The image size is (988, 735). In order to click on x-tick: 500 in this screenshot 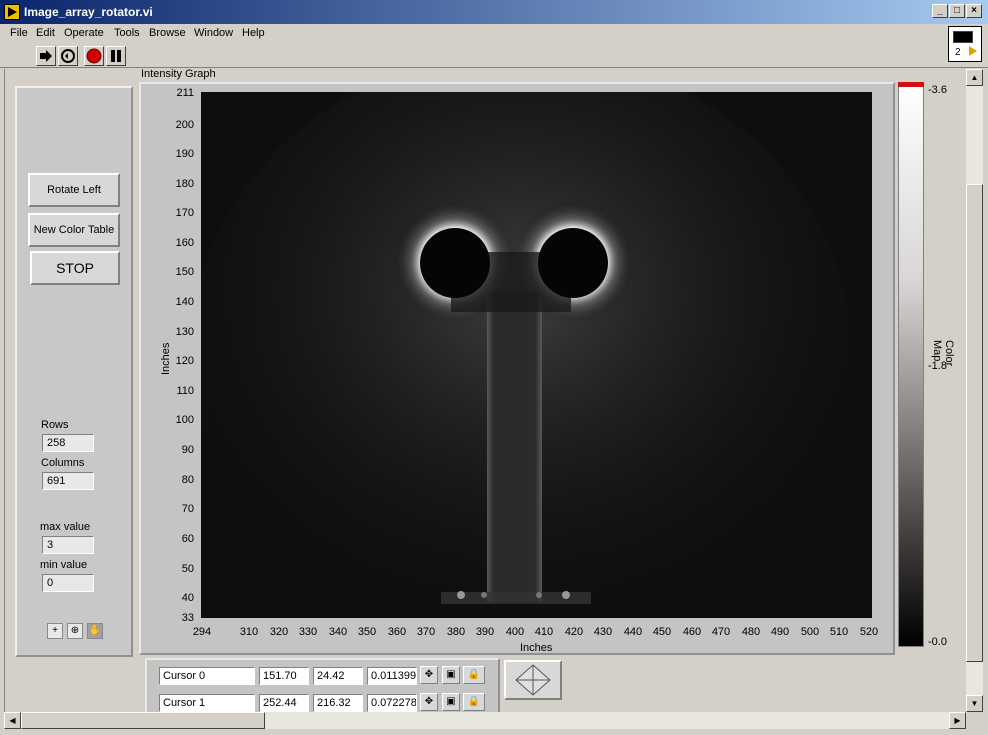, I will do `click(810, 632)`.